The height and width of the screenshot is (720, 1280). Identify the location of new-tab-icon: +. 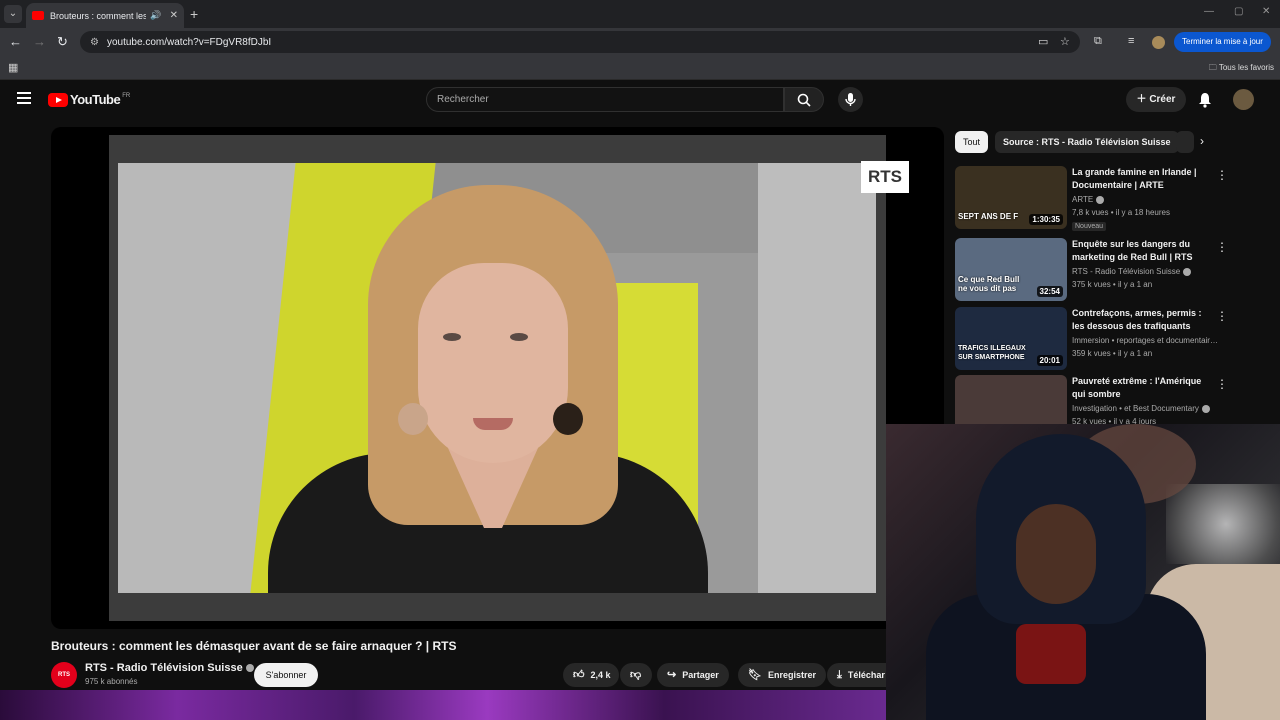
(194, 14).